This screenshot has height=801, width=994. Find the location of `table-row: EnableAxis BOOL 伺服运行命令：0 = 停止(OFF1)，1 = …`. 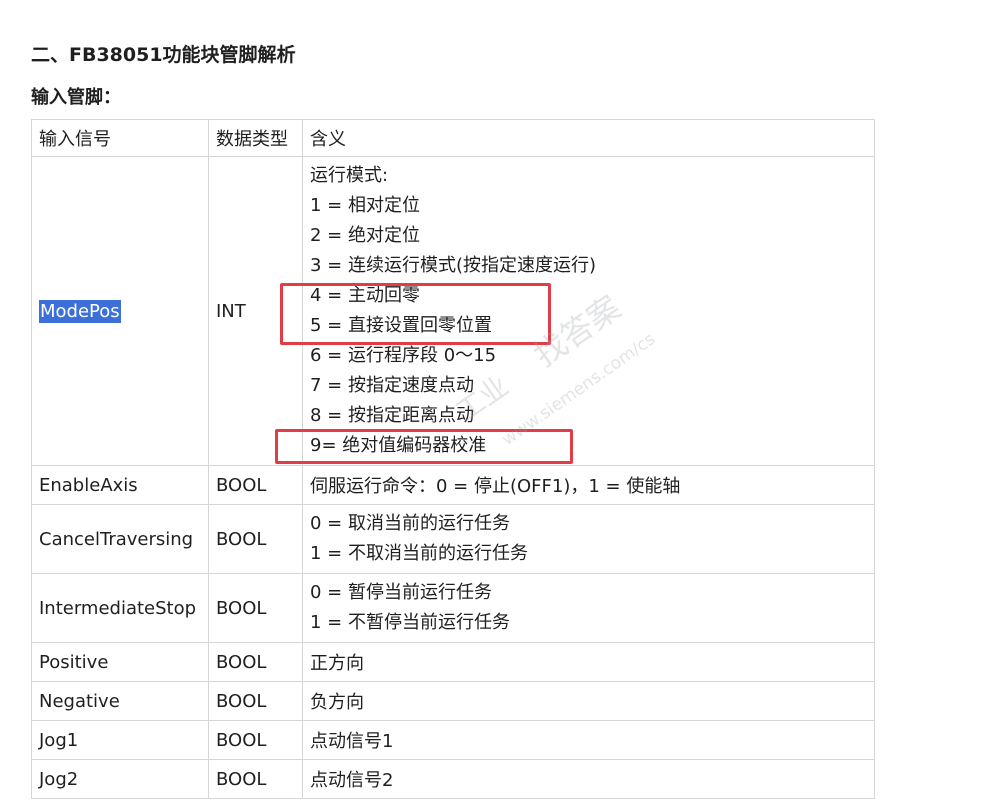

table-row: EnableAxis BOOL 伺服运行命令：0 = 停止(OFF1)，1 = … is located at coordinates (453, 485).